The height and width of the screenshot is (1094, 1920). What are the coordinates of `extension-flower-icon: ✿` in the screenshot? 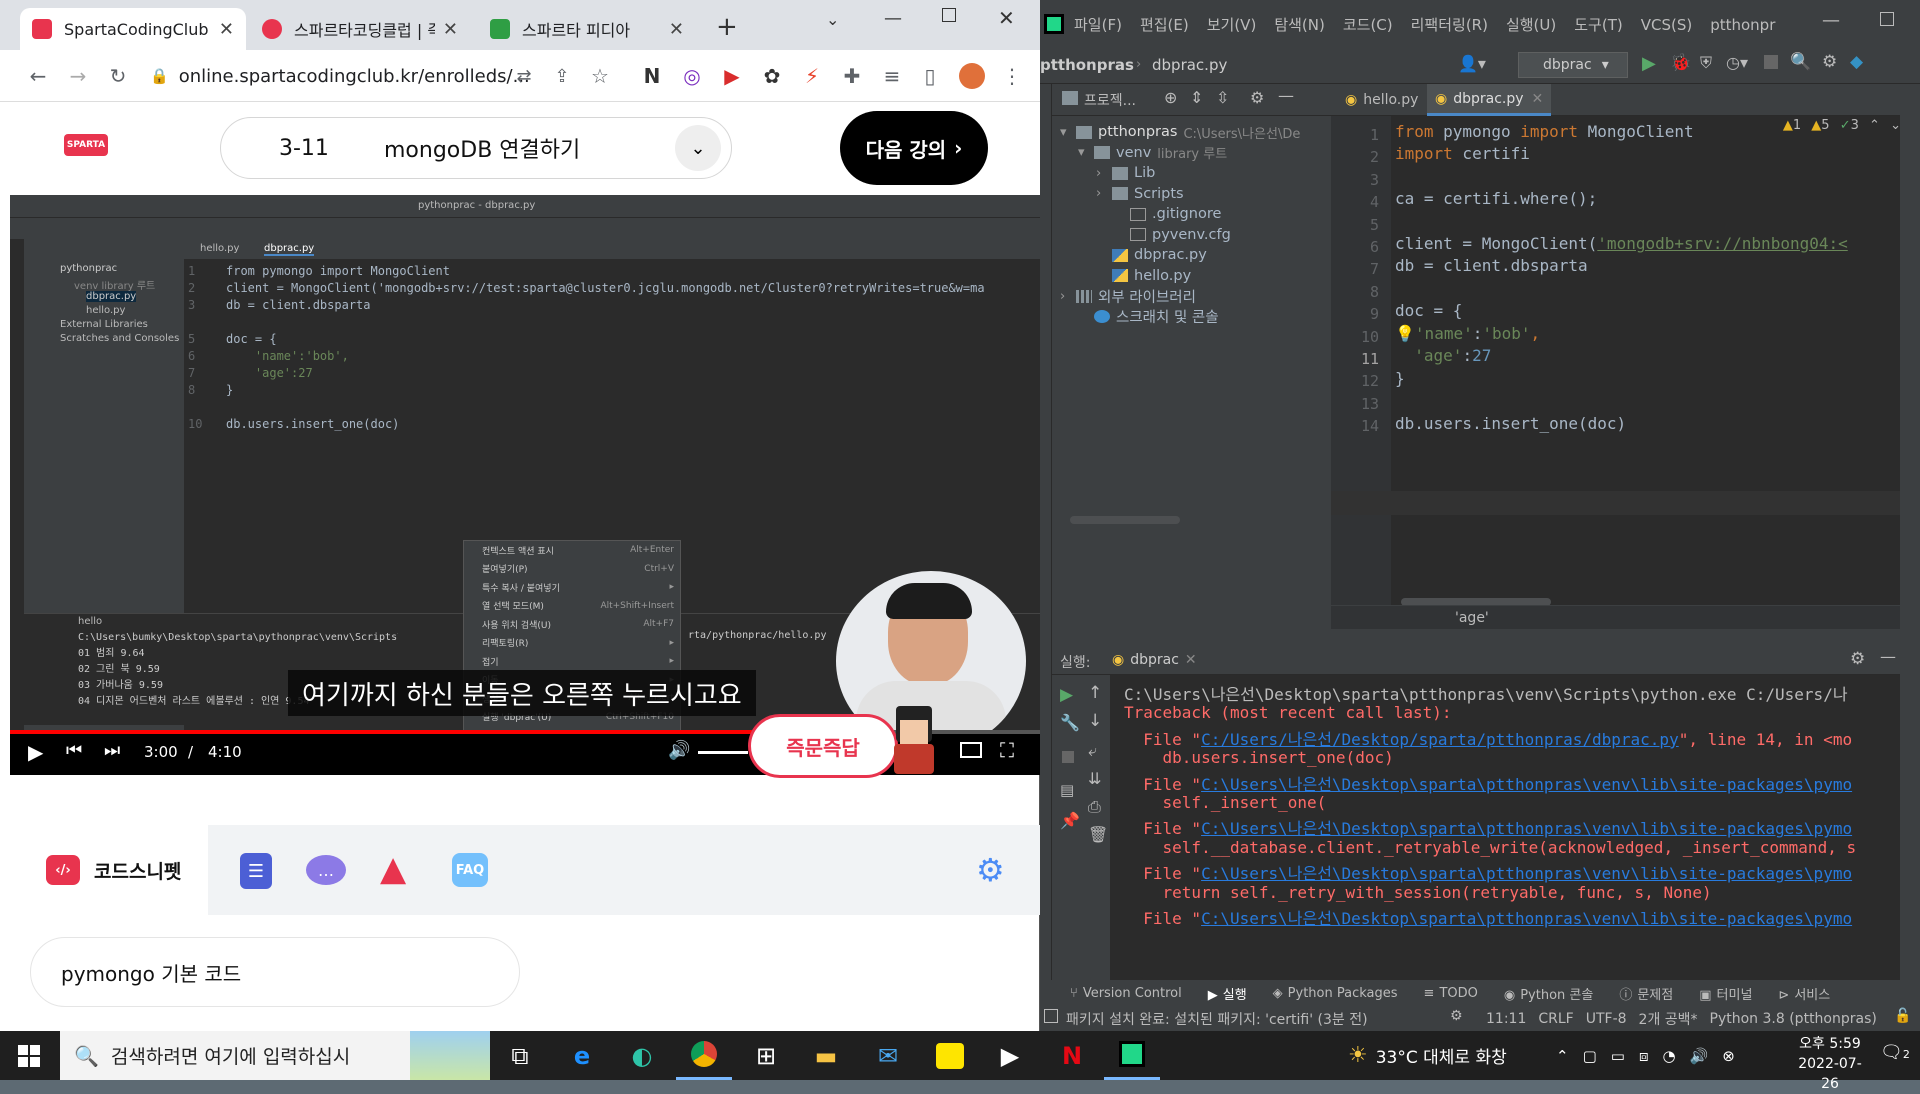 It's located at (772, 76).